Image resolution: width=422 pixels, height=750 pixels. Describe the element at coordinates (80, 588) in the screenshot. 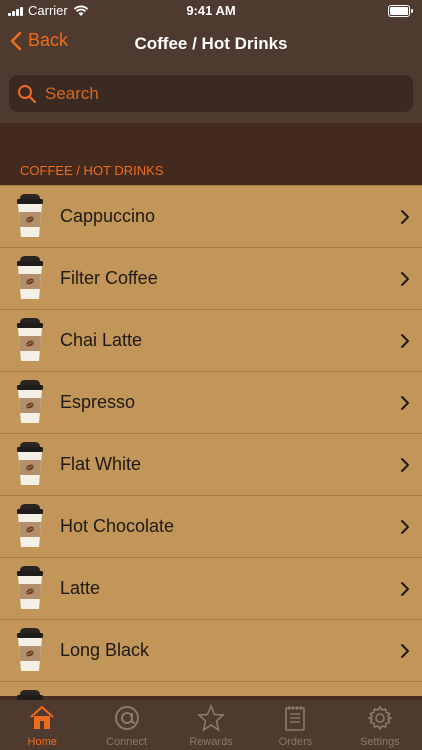

I see `list-item-label: Latte` at that location.